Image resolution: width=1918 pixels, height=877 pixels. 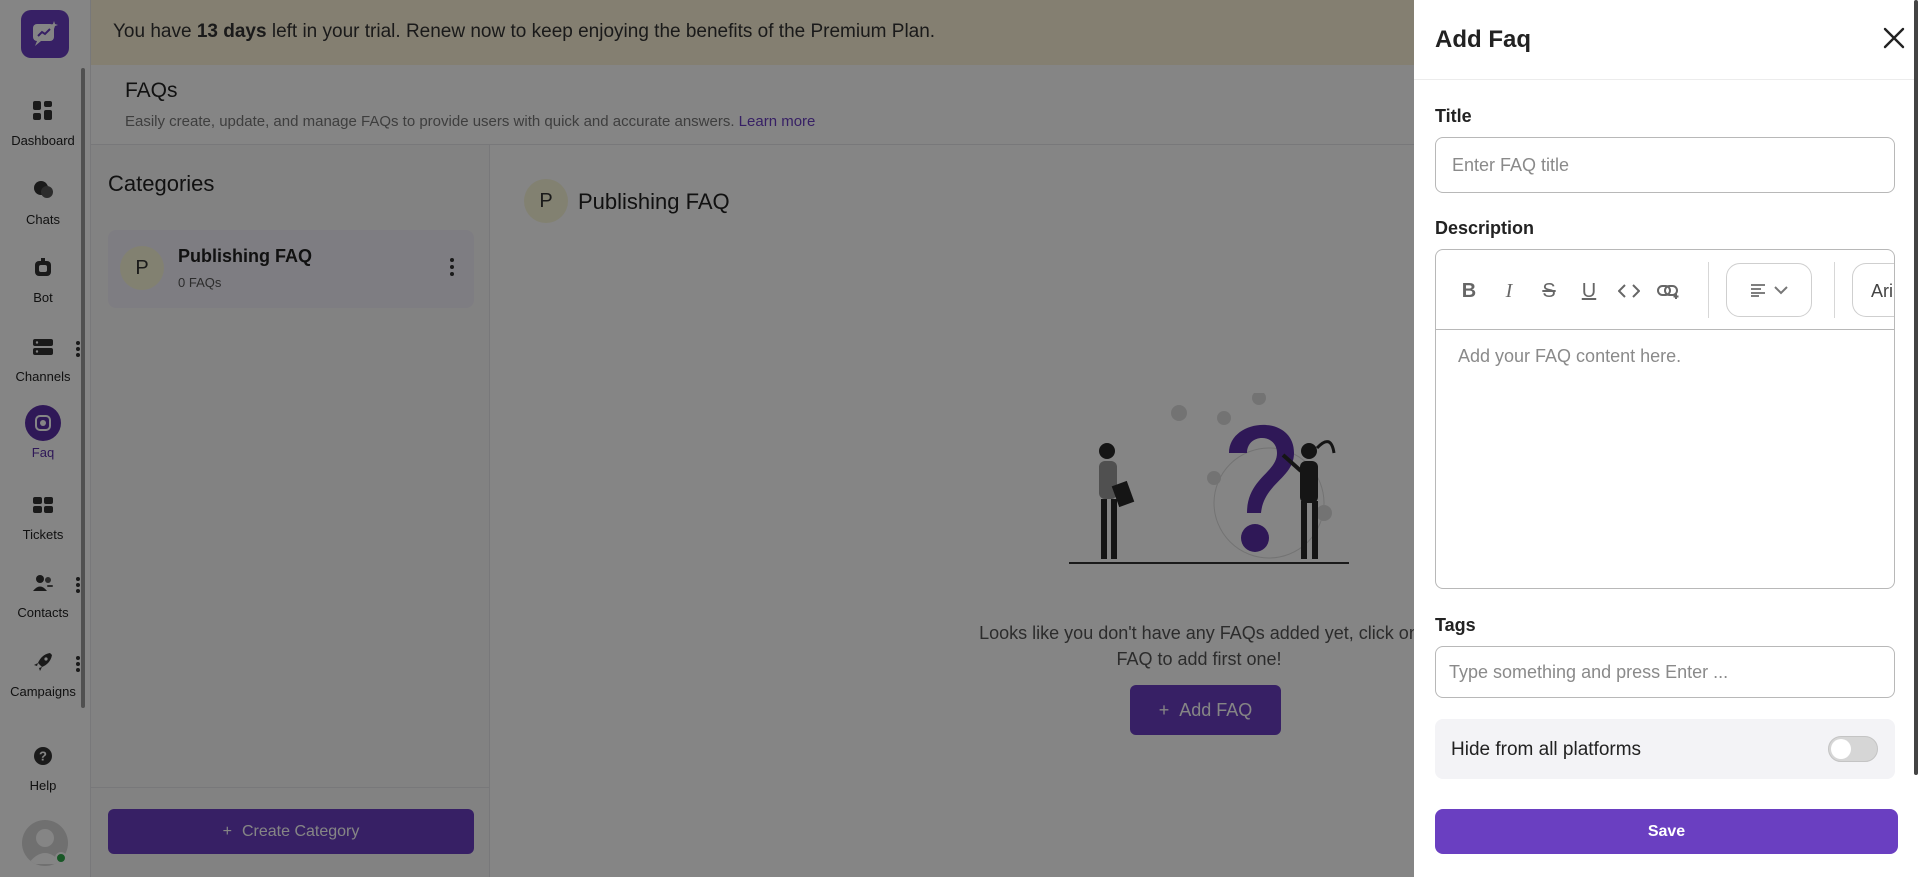 I want to click on link-icon, so click(x=1669, y=291).